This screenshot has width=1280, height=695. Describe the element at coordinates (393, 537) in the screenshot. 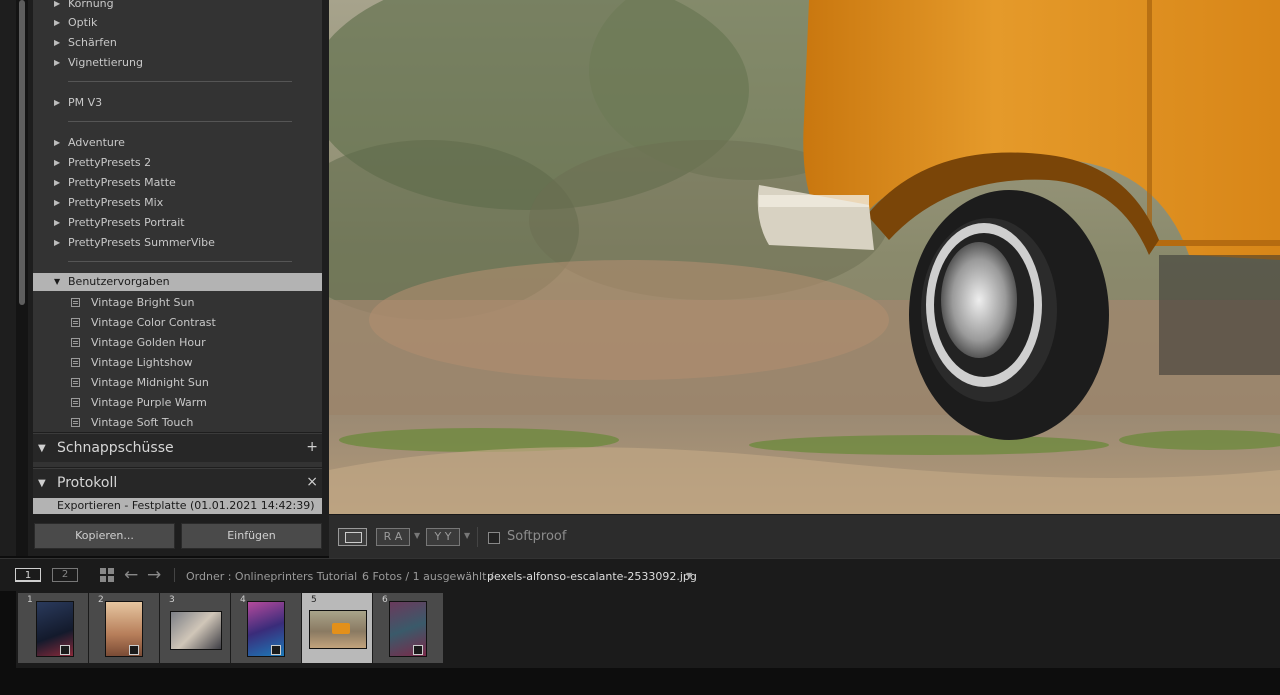

I see `before-after-ra-button: R A` at that location.